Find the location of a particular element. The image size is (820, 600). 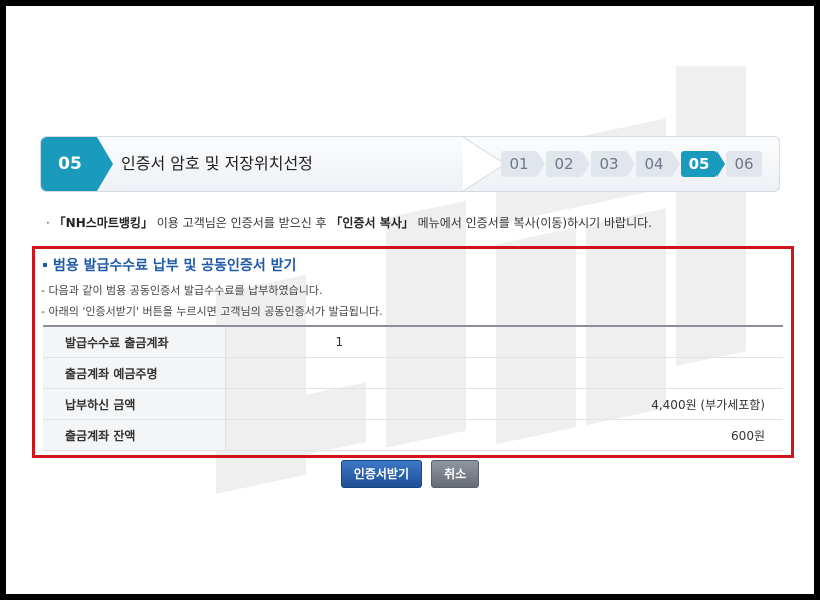

notice-text-end: 메뉴에서 인증서를 복사(이동)하시기 바랍니다. is located at coordinates (532, 223).